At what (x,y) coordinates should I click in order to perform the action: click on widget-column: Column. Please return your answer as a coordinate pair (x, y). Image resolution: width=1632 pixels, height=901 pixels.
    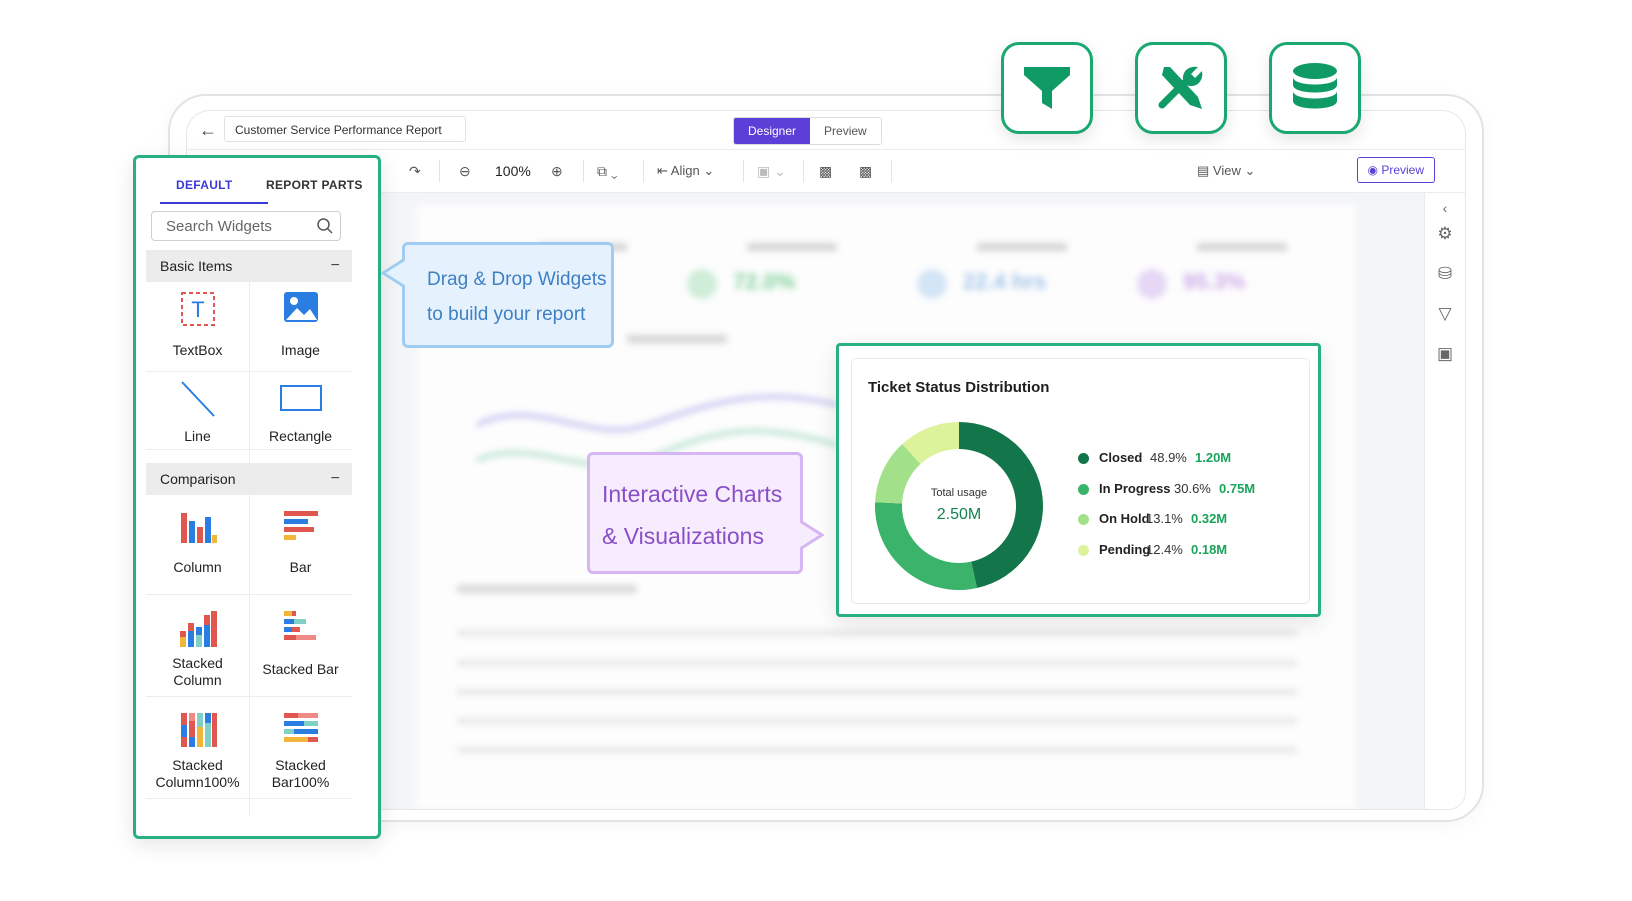
    Looking at the image, I should click on (197, 545).